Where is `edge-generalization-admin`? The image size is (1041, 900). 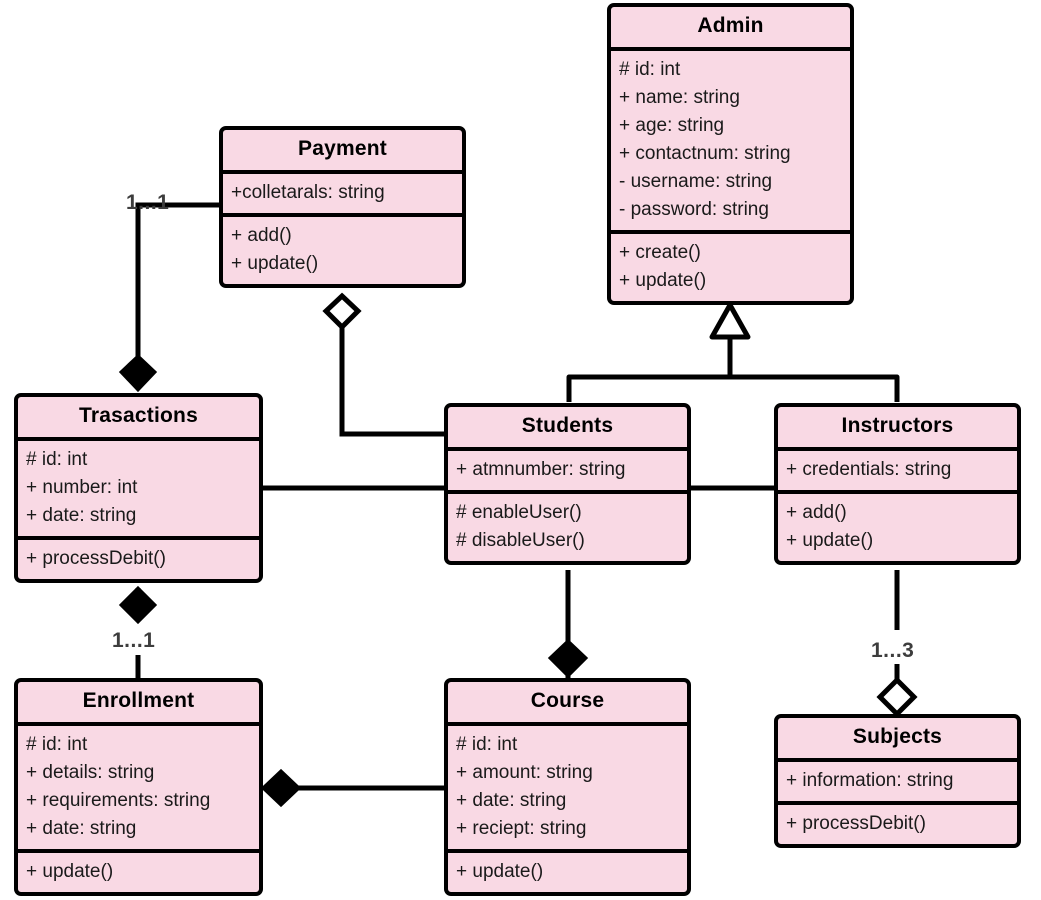
edge-generalization-admin is located at coordinates (733, 352).